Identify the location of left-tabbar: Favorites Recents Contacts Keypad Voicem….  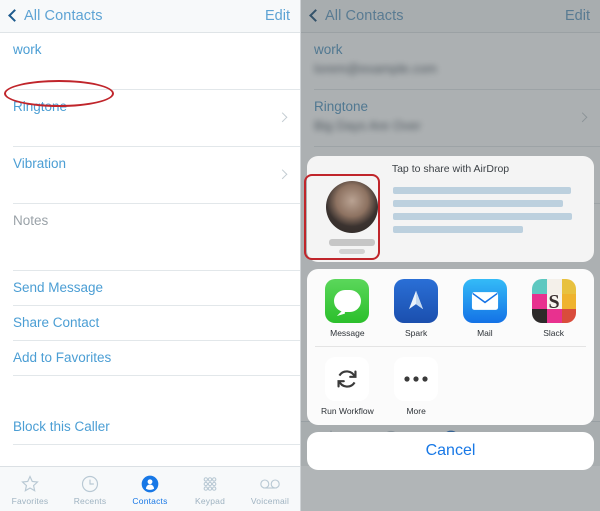
(150, 488).